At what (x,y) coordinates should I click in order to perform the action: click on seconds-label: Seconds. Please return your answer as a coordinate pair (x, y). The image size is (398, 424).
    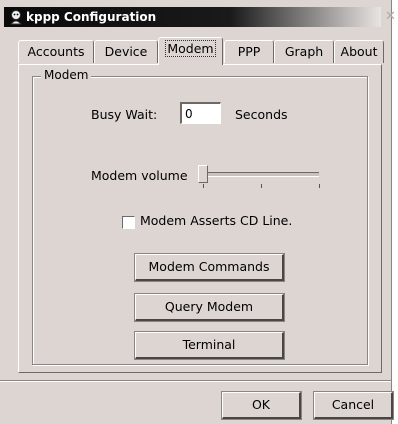
    Looking at the image, I should click on (261, 114).